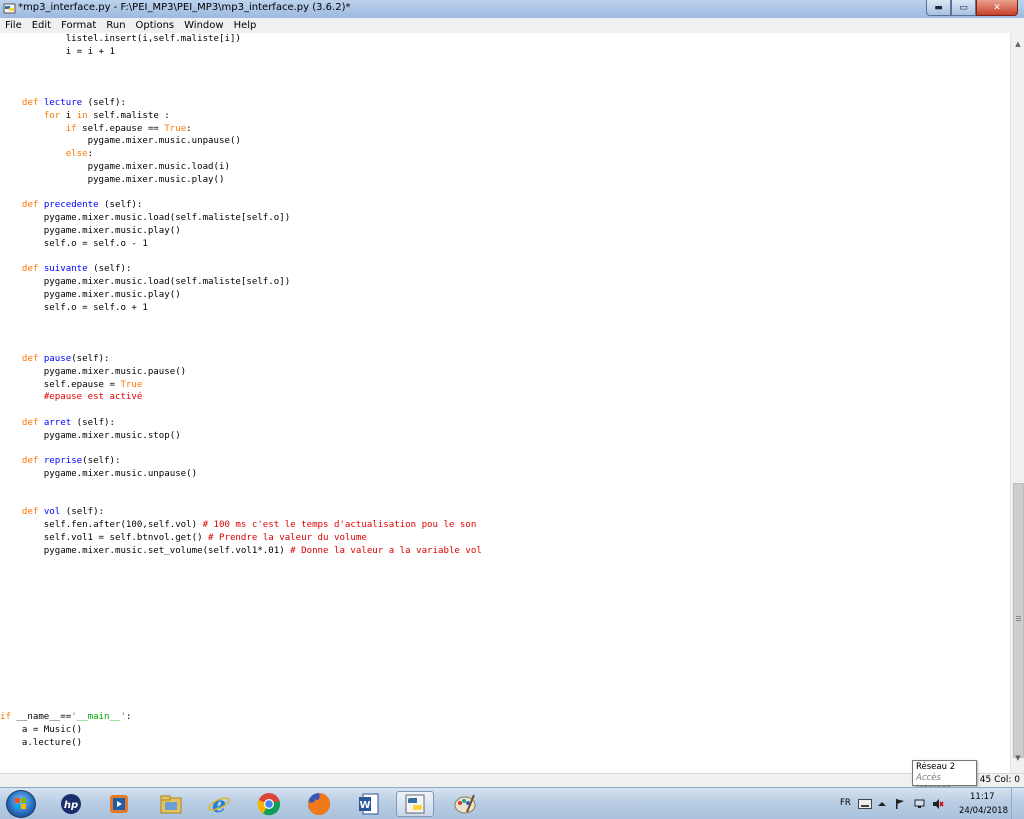  Describe the element at coordinates (269, 804) in the screenshot. I see `chrome-icon` at that location.